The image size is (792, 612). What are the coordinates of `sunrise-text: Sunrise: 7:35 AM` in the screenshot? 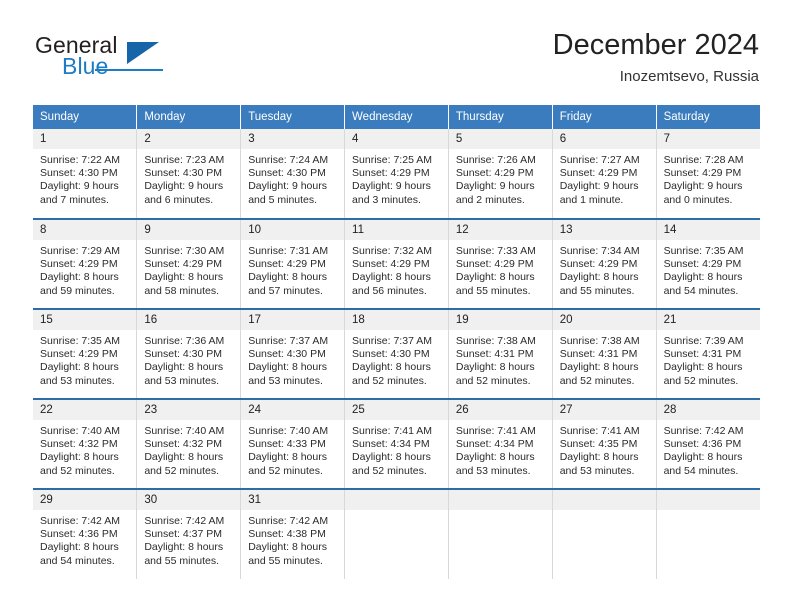 It's located at (80, 341).